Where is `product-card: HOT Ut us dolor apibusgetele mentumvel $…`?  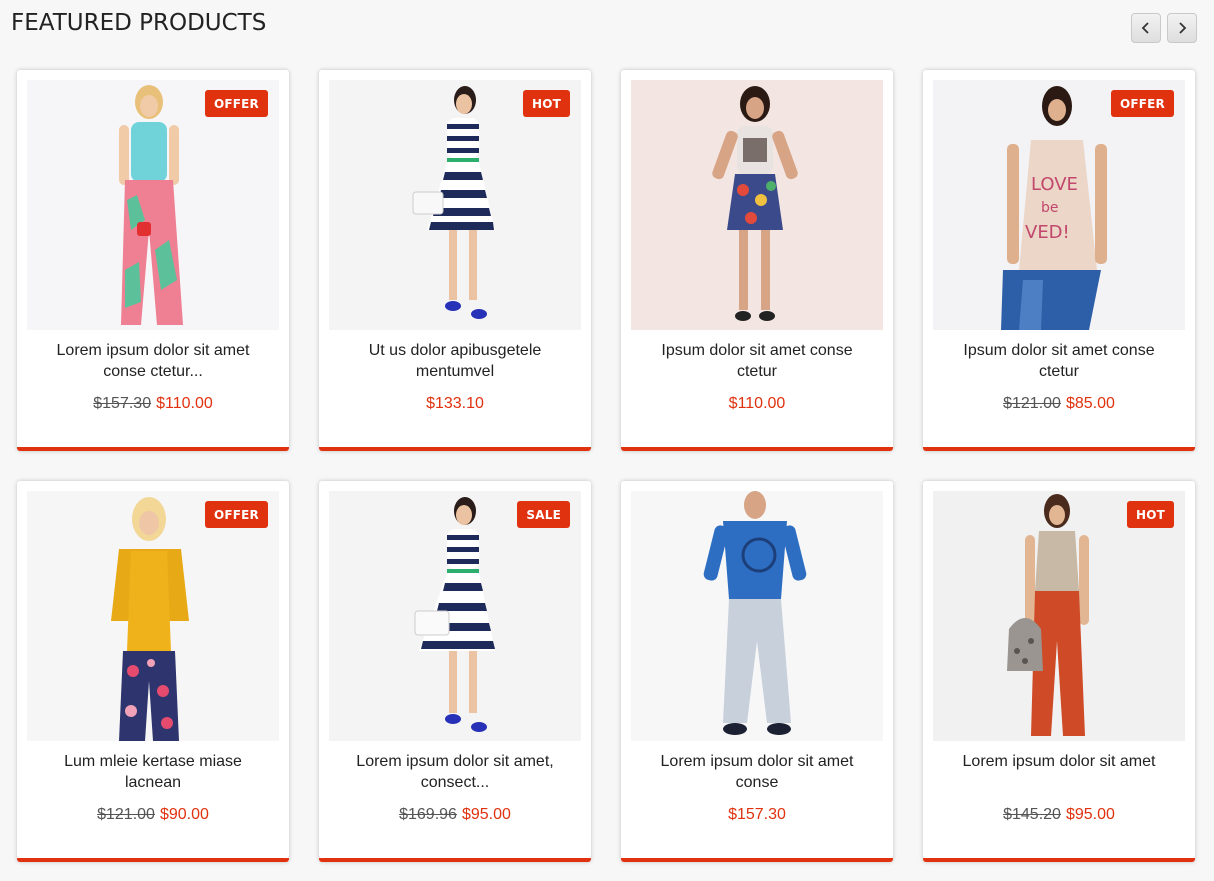
product-card: HOT Ut us dolor apibusgetele mentumvel $… is located at coordinates (455, 260).